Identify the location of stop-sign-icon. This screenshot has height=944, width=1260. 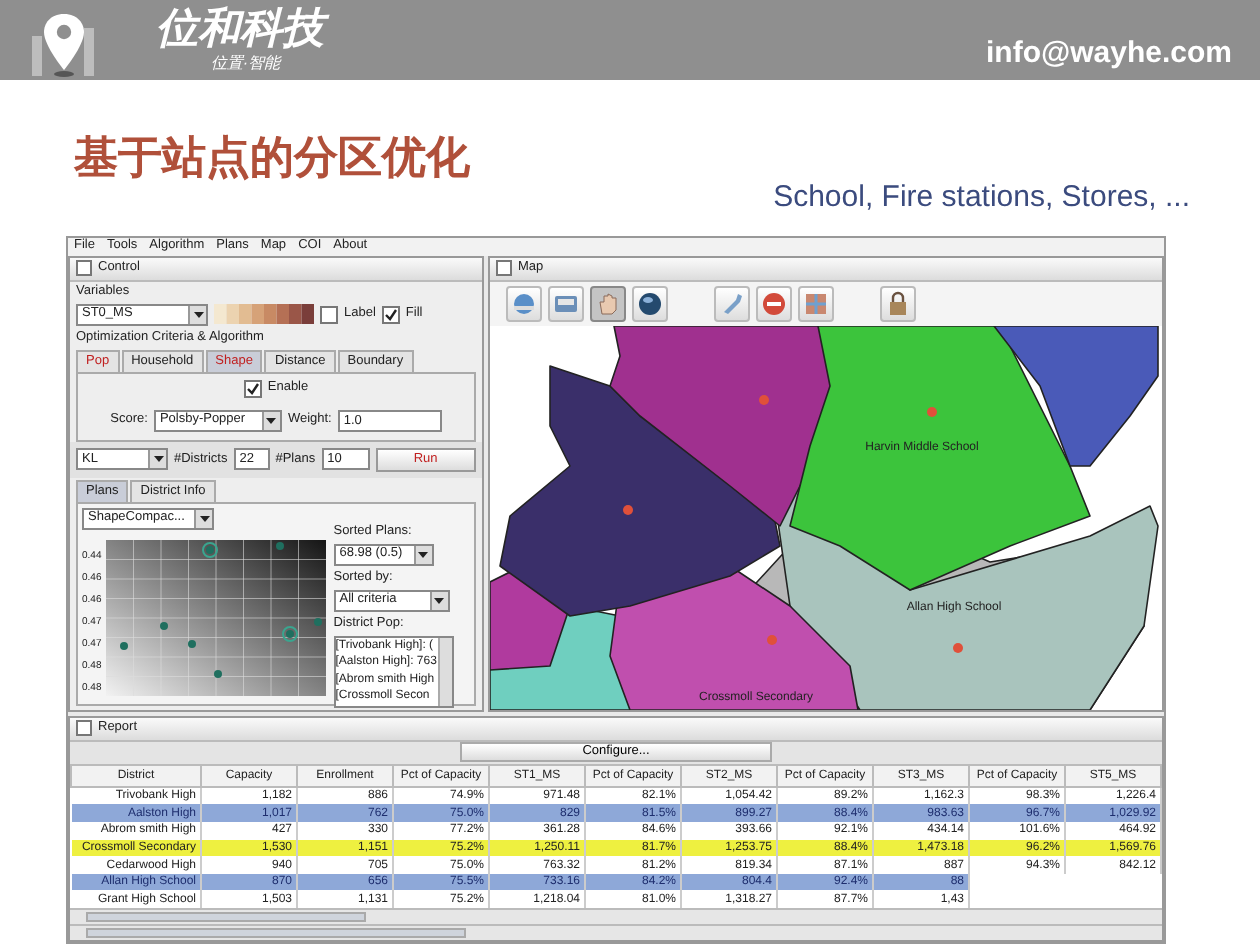
(774, 303).